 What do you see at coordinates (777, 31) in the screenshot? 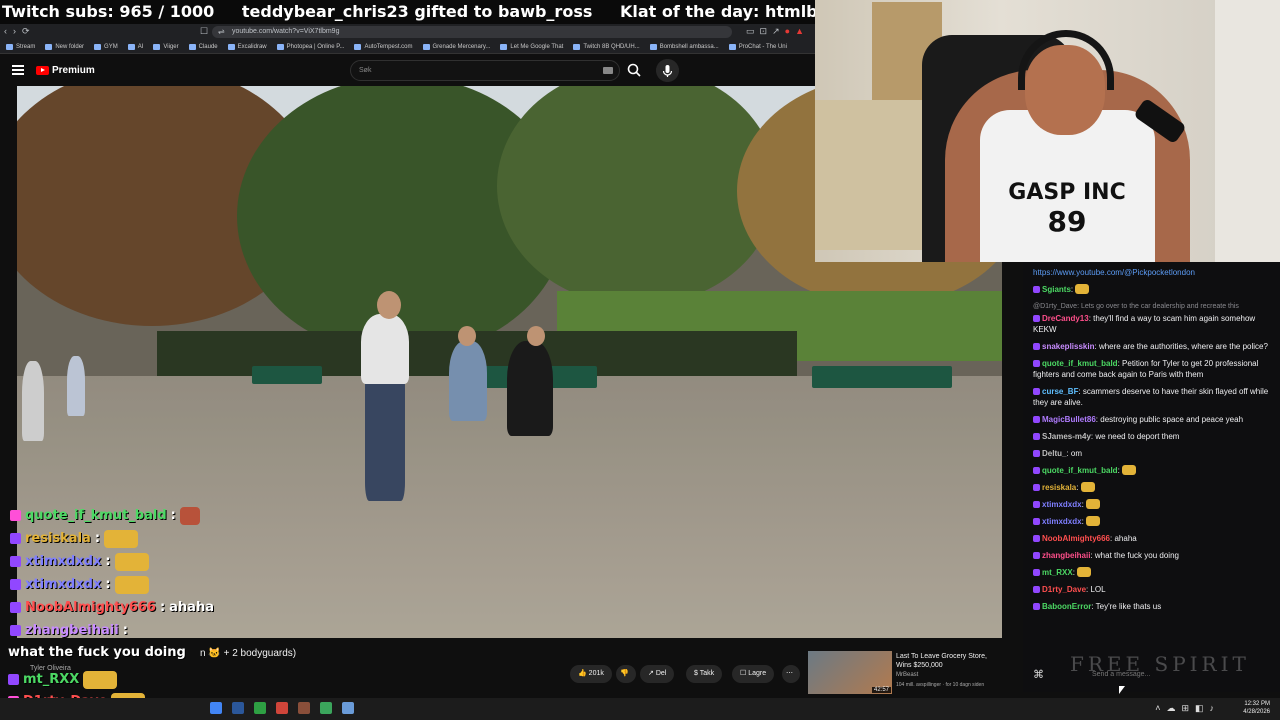
I see `extension-icons: ▭⊡↗●▲` at bounding box center [777, 31].